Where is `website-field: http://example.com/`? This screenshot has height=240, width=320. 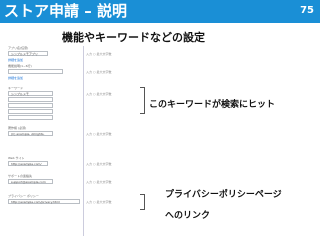
website-field: http://example.com/ is located at coordinates (28, 163).